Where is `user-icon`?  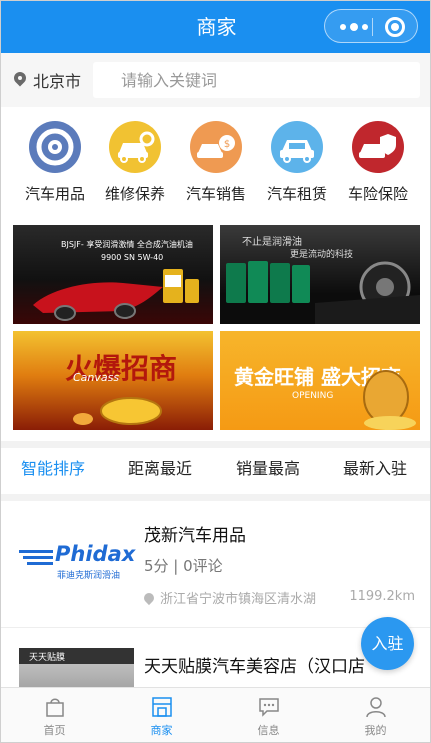 user-icon is located at coordinates (376, 707).